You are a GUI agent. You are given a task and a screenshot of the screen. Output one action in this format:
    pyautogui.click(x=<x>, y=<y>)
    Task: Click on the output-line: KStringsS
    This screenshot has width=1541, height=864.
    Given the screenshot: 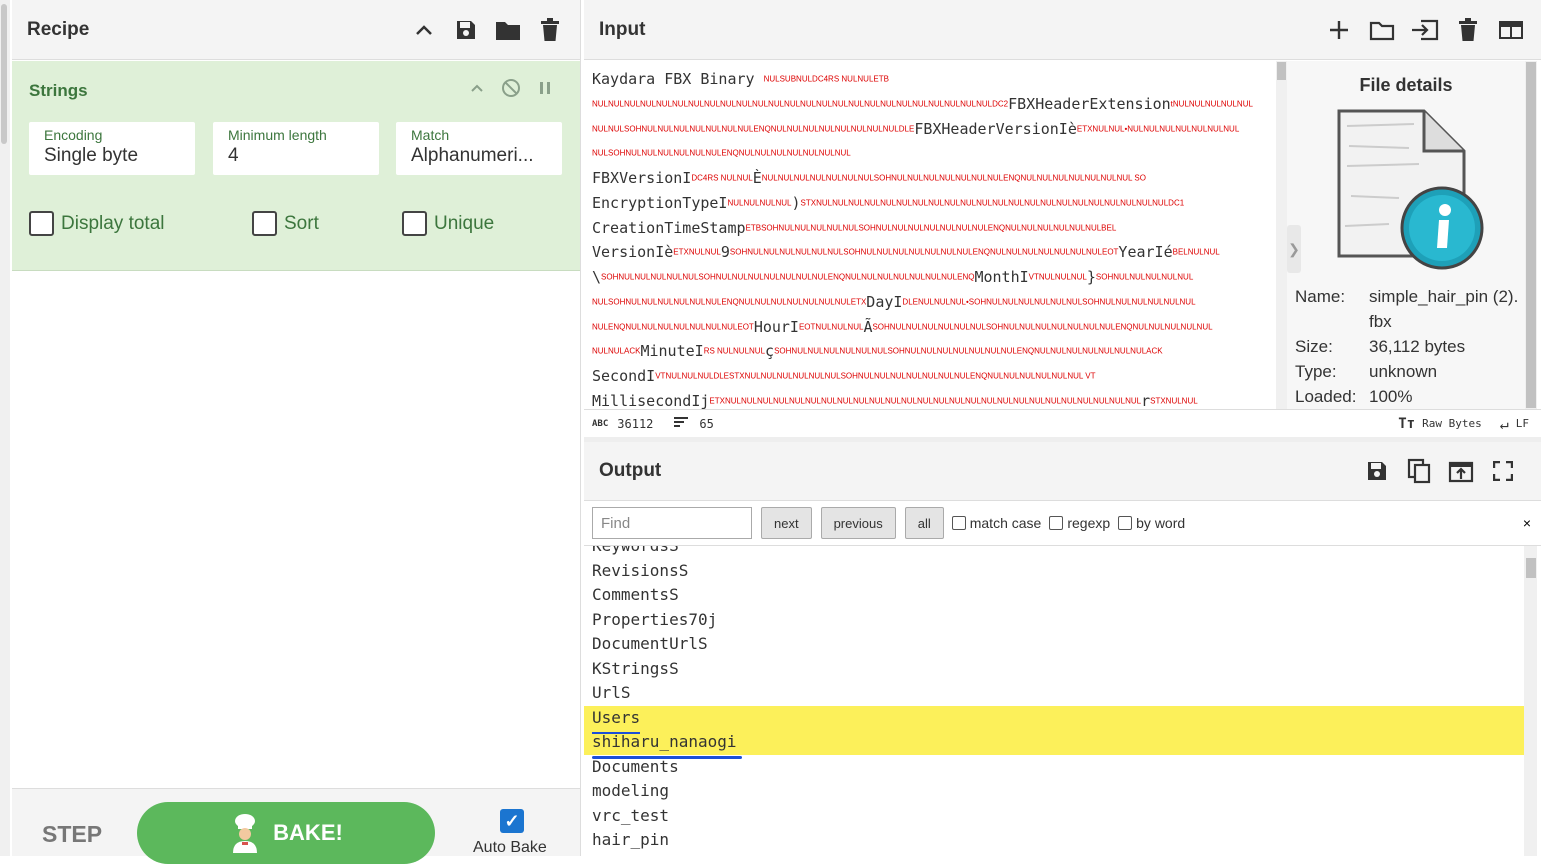 What is the action you would take?
    pyautogui.click(x=635, y=668)
    